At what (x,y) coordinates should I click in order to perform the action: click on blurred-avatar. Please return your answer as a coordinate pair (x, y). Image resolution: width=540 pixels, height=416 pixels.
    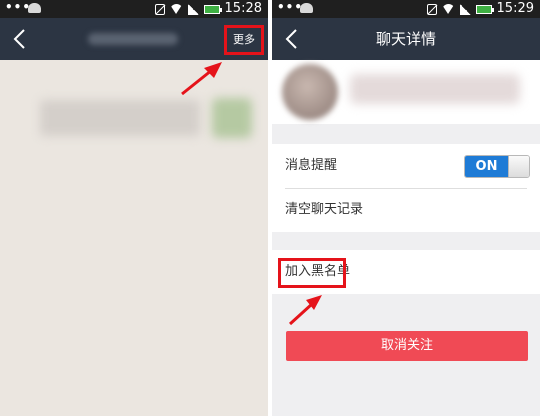
    Looking at the image, I should click on (232, 118).